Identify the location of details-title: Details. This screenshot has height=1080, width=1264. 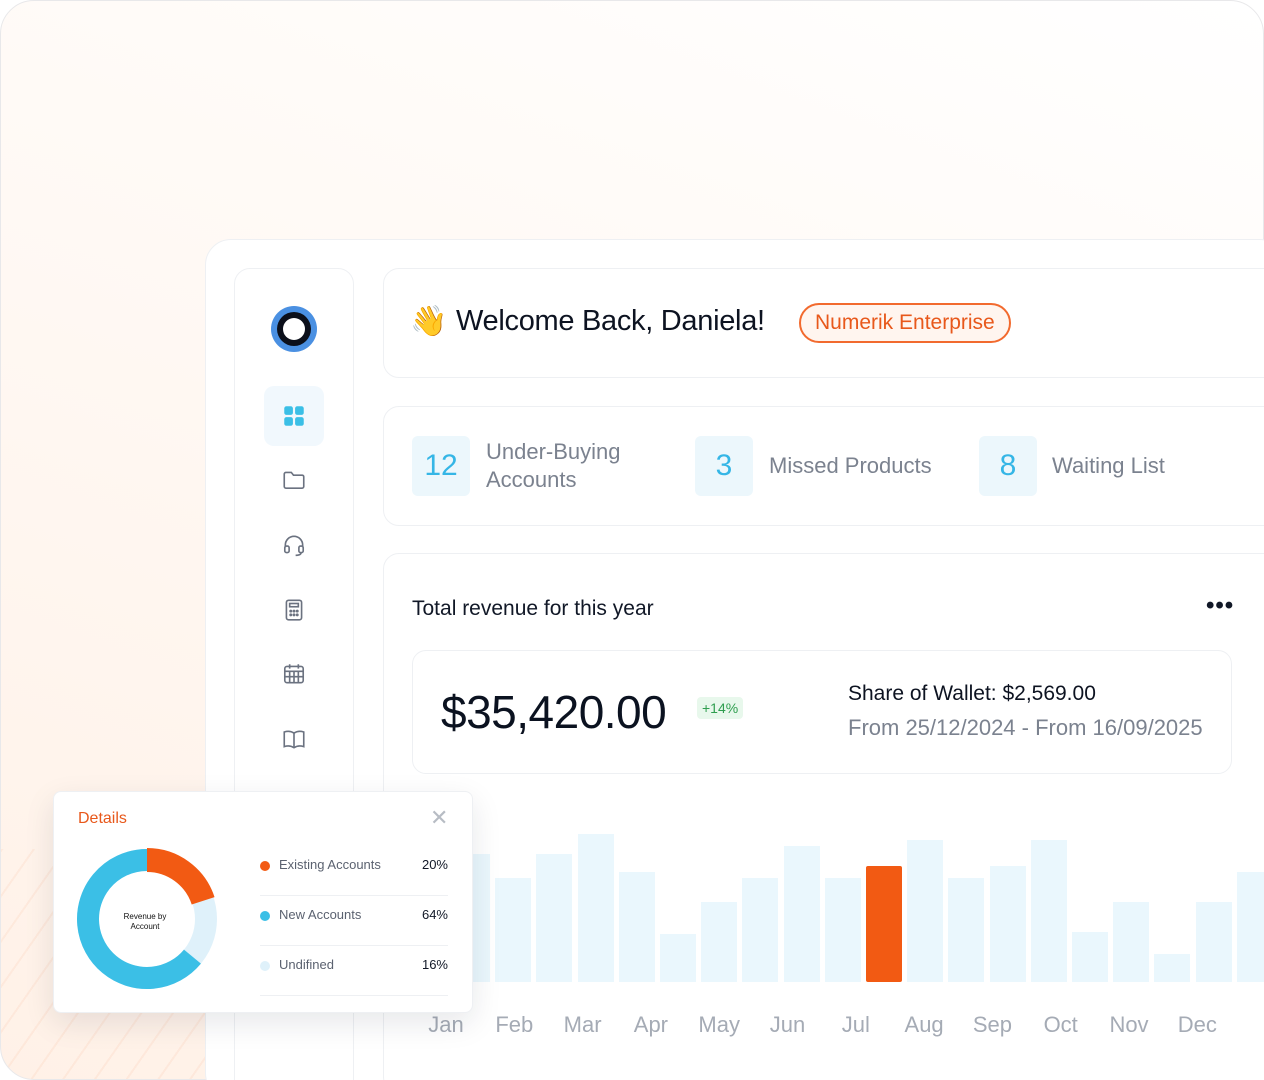
(102, 818).